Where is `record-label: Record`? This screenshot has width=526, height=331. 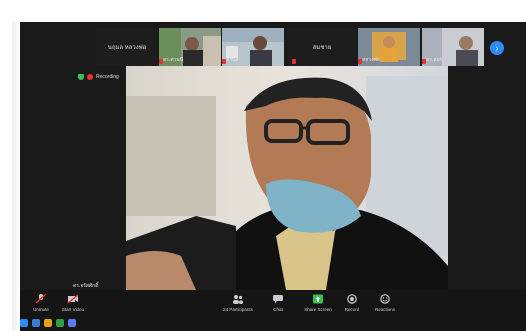
record-label: Record is located at coordinates (352, 309).